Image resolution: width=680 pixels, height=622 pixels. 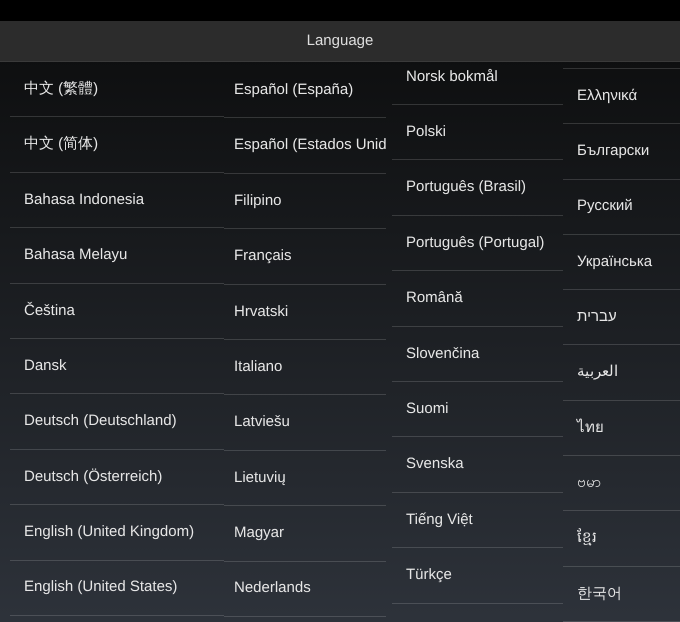 What do you see at coordinates (117, 200) in the screenshot?
I see `language-item: Bahasa Indonesia` at bounding box center [117, 200].